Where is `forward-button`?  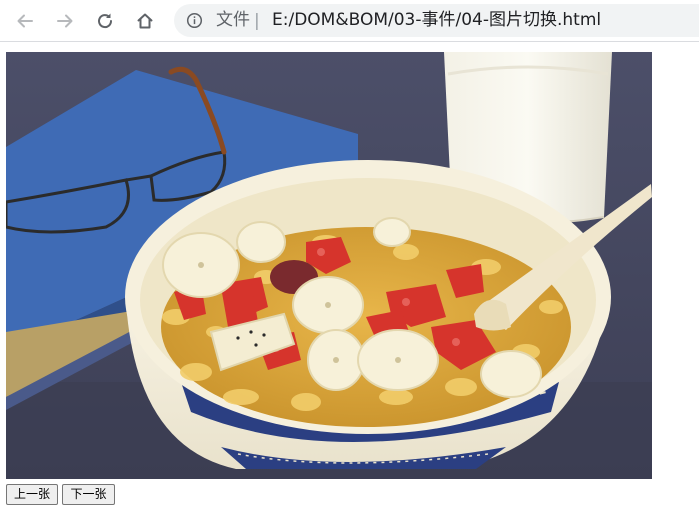 forward-button is located at coordinates (65, 21).